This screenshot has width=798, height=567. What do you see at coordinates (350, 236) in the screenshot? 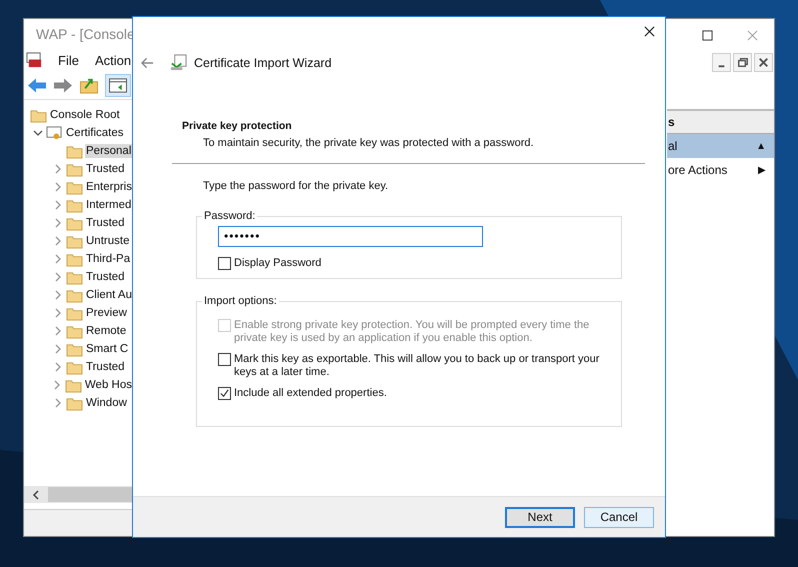
I see `password-field: •••••••` at bounding box center [350, 236].